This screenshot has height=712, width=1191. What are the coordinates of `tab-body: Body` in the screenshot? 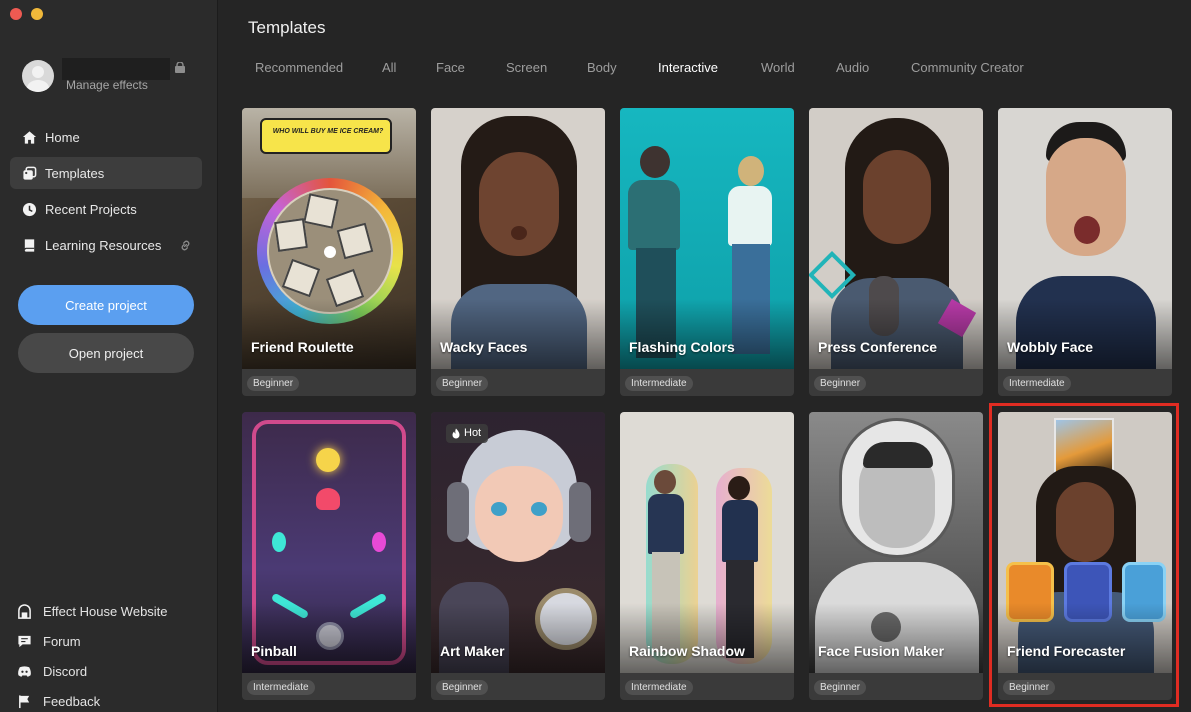 It's located at (622, 67).